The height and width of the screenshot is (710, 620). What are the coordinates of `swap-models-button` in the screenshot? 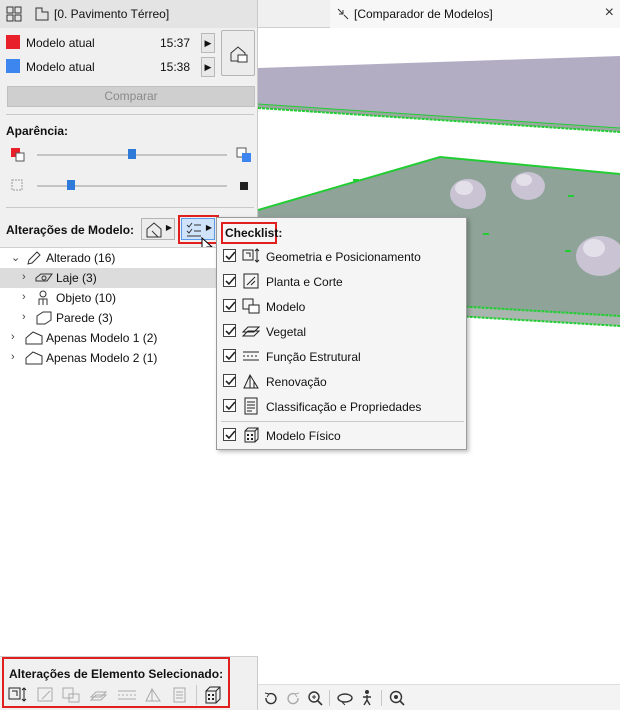 It's located at (238, 53).